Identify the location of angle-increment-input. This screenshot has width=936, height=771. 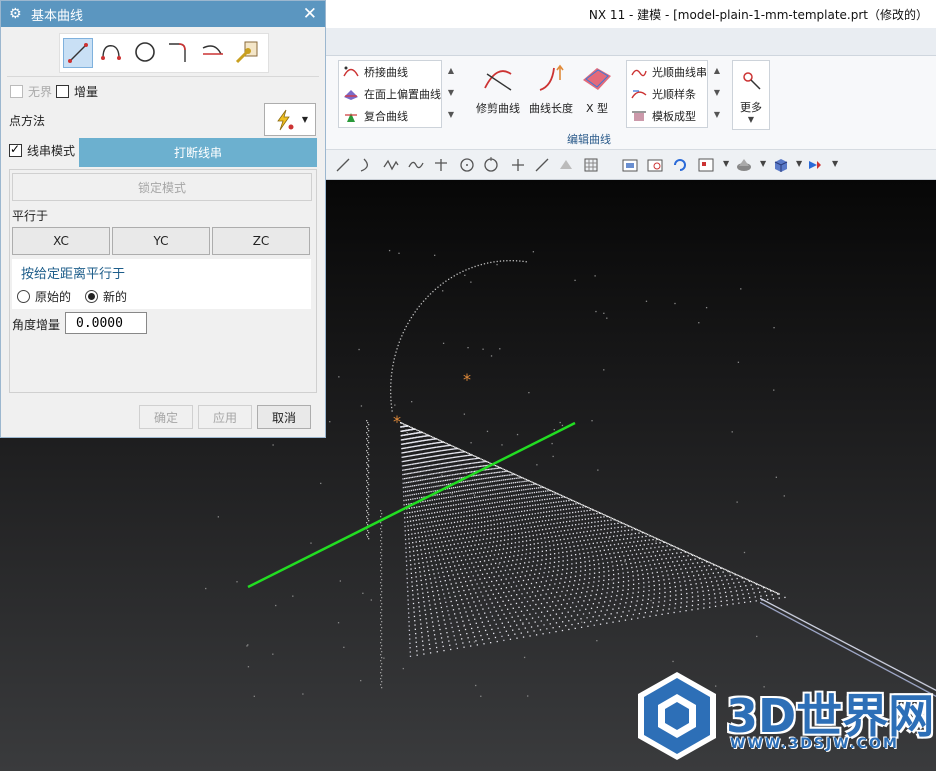
(106, 323).